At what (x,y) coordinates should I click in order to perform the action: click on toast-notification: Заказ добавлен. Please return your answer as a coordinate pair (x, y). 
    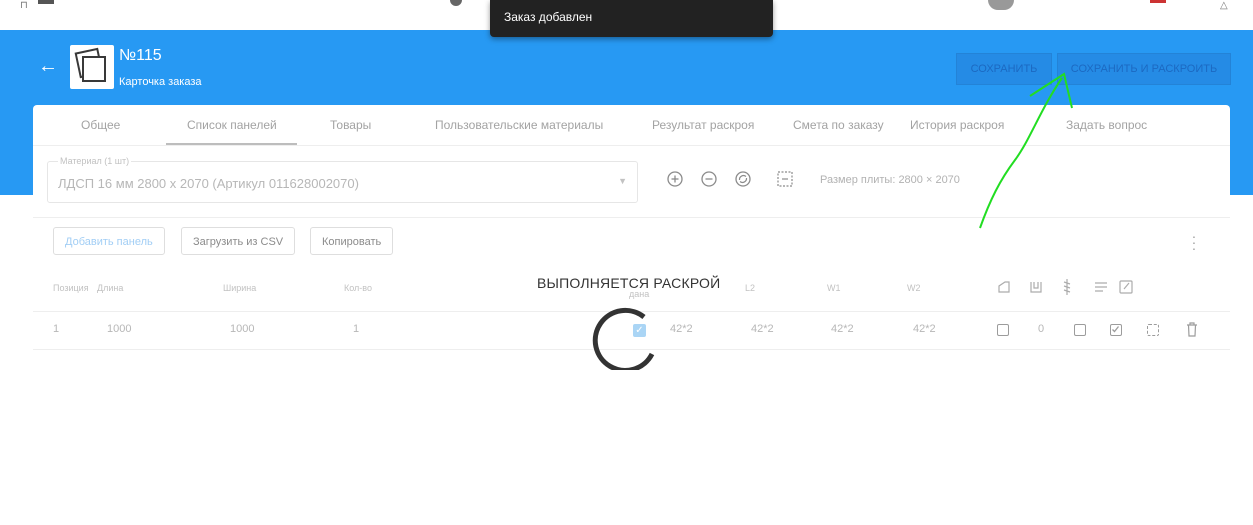
    Looking at the image, I should click on (631, 18).